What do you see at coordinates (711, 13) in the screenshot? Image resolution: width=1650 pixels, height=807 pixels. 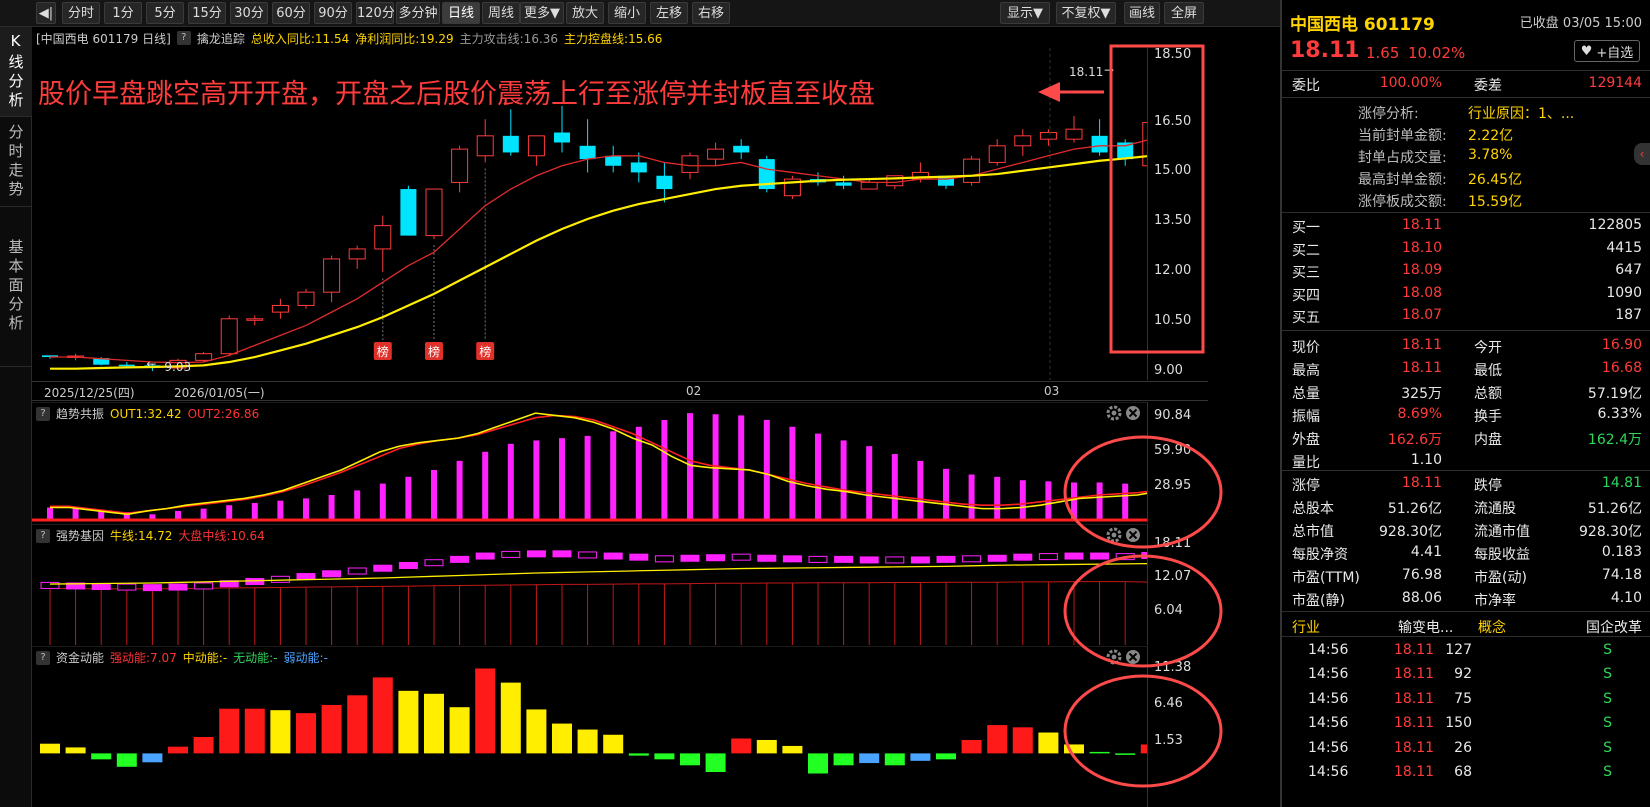 I see `toolbar-button-16: 右移` at bounding box center [711, 13].